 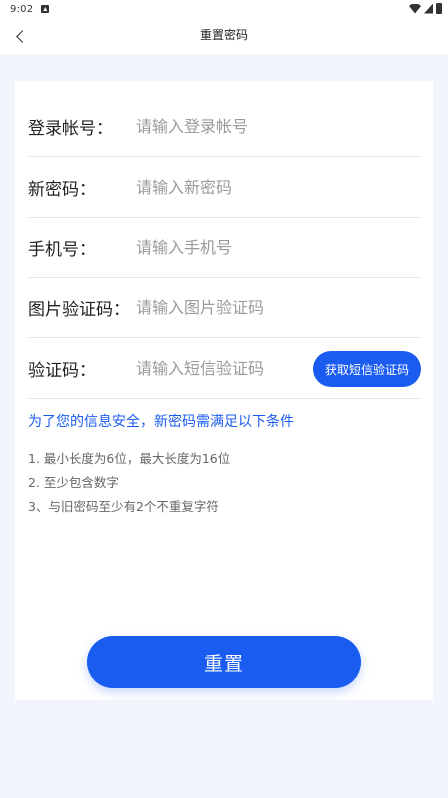 I want to click on new-password-input, so click(x=226, y=187).